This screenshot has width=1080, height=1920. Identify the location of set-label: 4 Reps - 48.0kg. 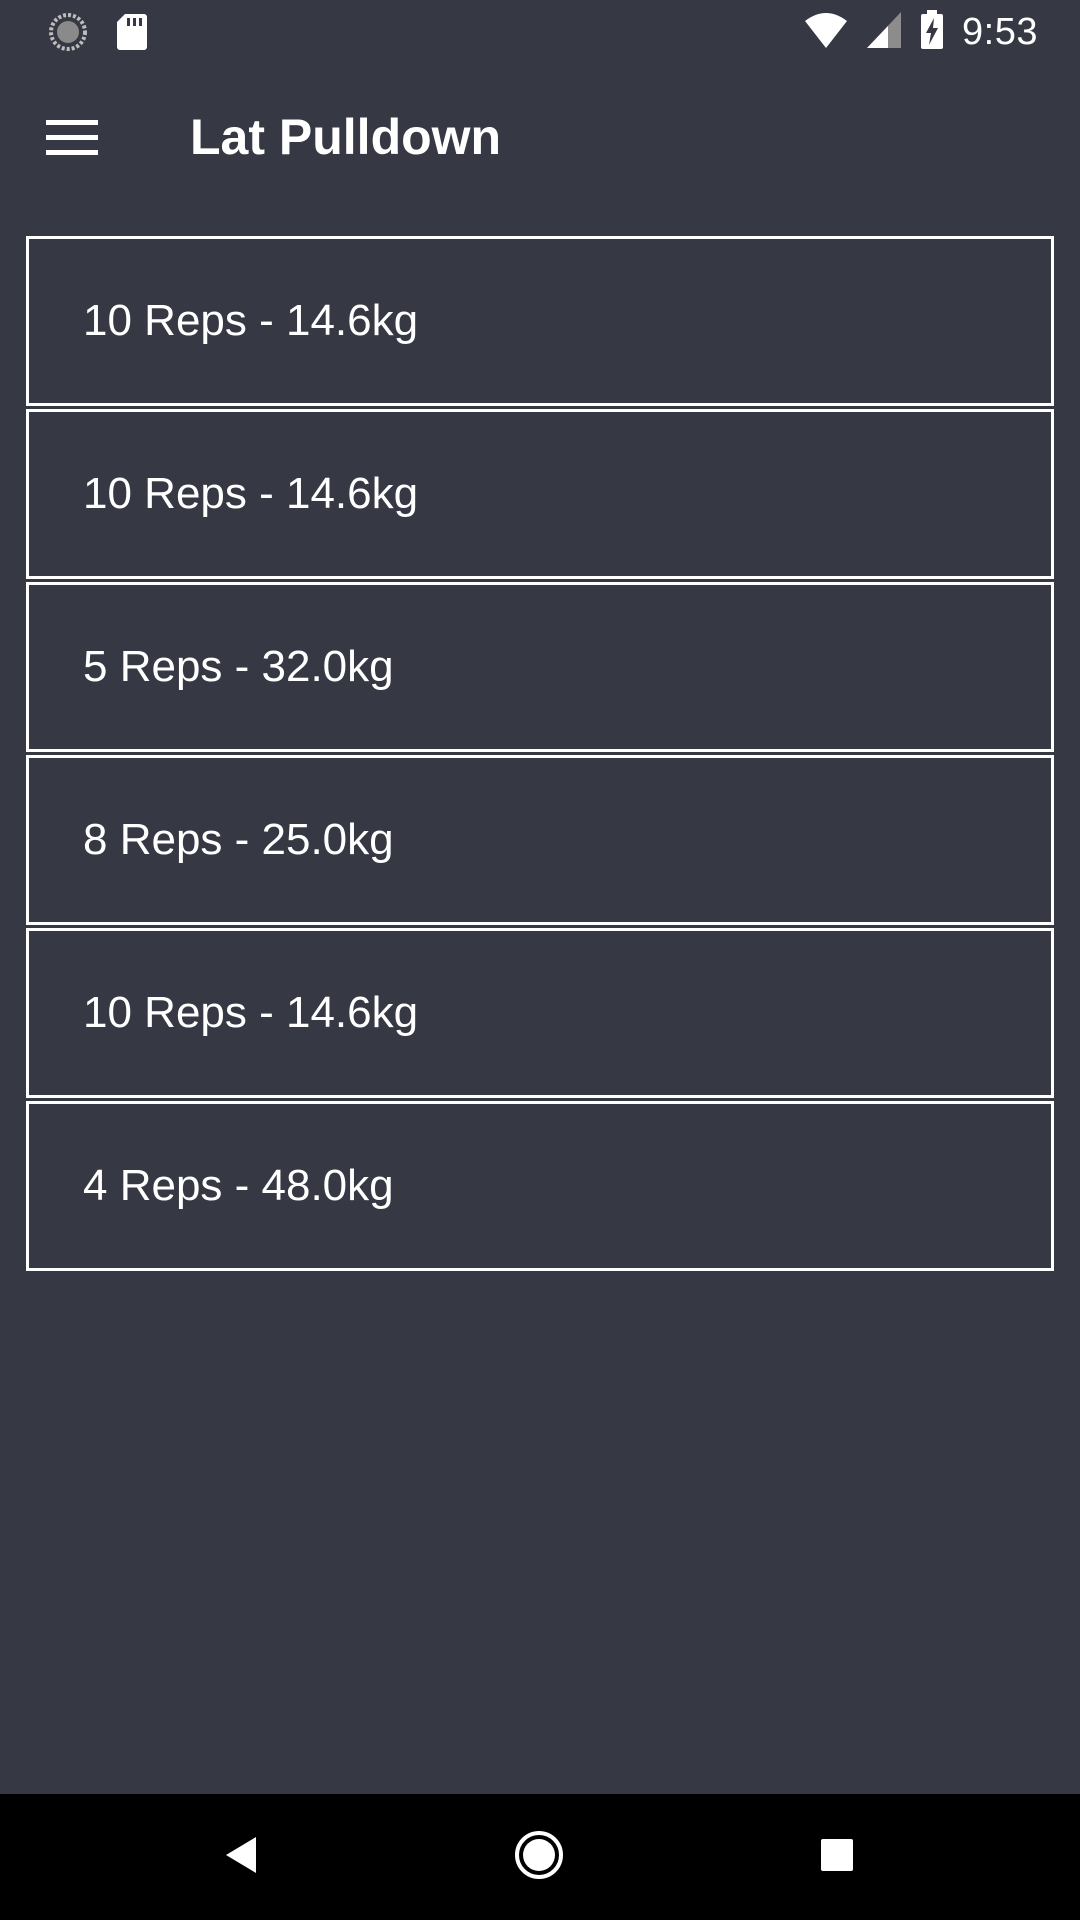
(238, 1185).